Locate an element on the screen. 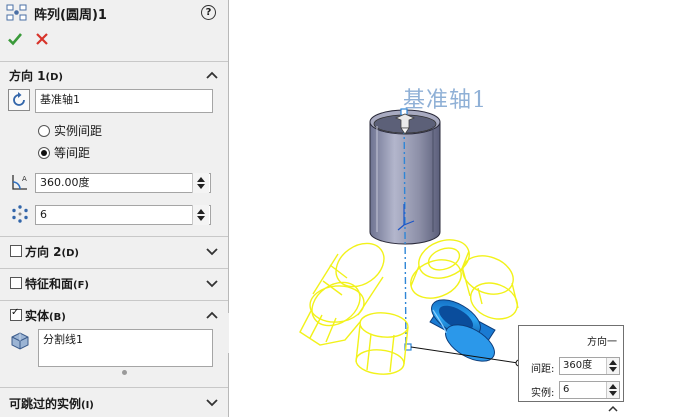 The height and width of the screenshot is (417, 700). bodies-shortcut: (B) is located at coordinates (57, 317).